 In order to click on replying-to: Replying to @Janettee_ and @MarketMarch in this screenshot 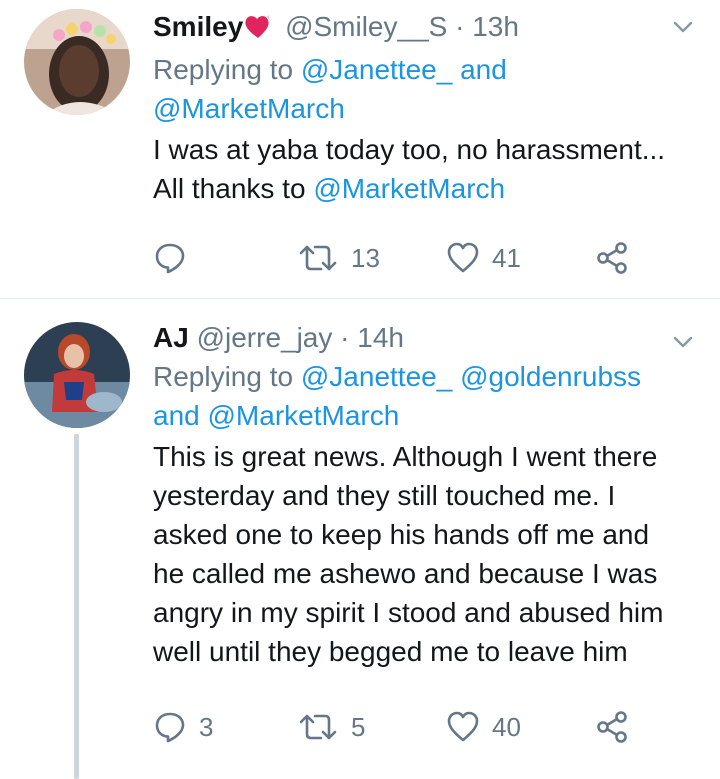, I will do `click(411, 89)`.